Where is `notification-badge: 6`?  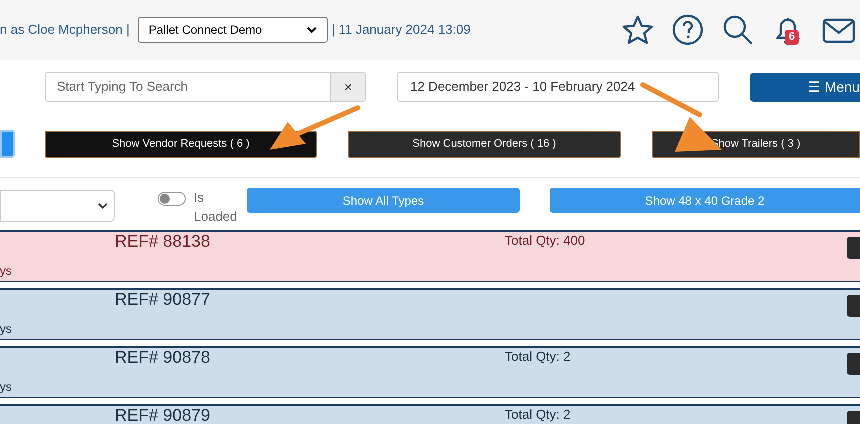 notification-badge: 6 is located at coordinates (792, 37).